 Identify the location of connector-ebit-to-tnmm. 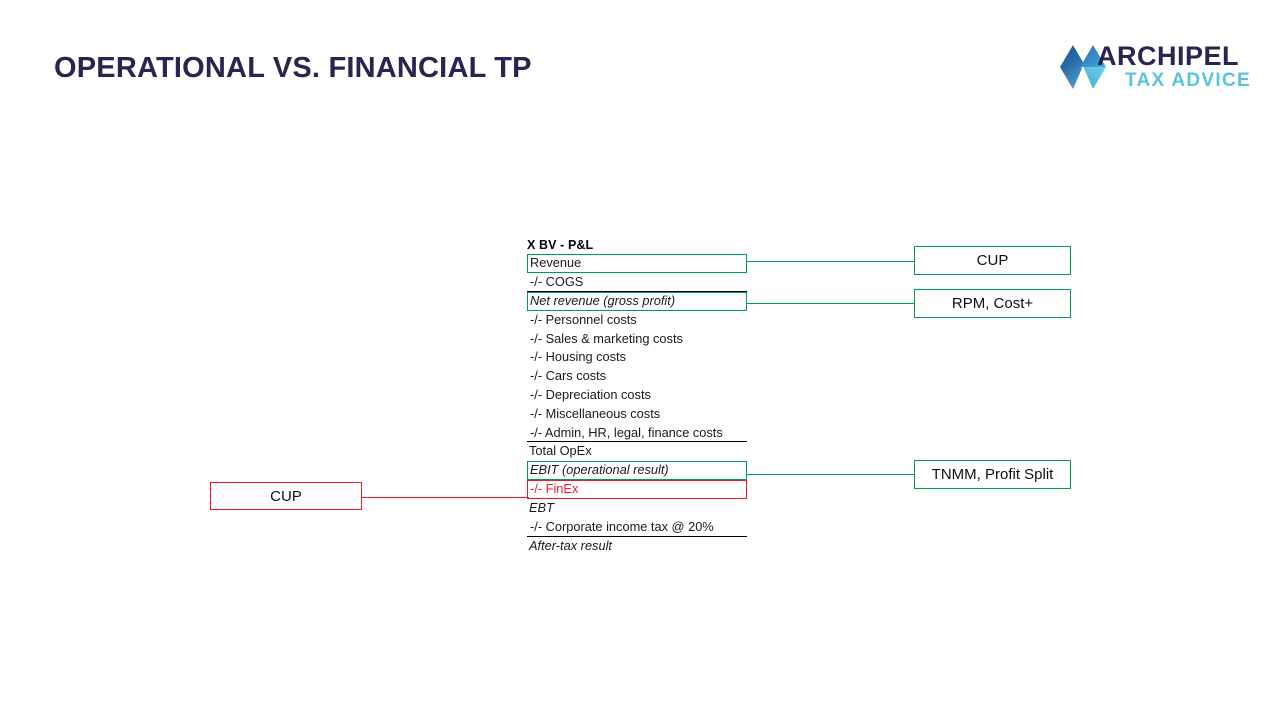
(830, 474).